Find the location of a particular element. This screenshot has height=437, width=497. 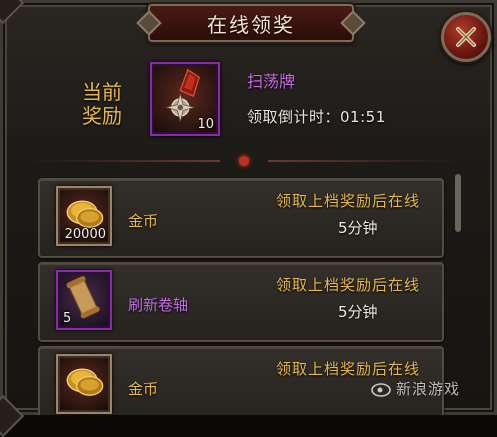

current-reward-label-line2: 奖励 is located at coordinates (102, 116).